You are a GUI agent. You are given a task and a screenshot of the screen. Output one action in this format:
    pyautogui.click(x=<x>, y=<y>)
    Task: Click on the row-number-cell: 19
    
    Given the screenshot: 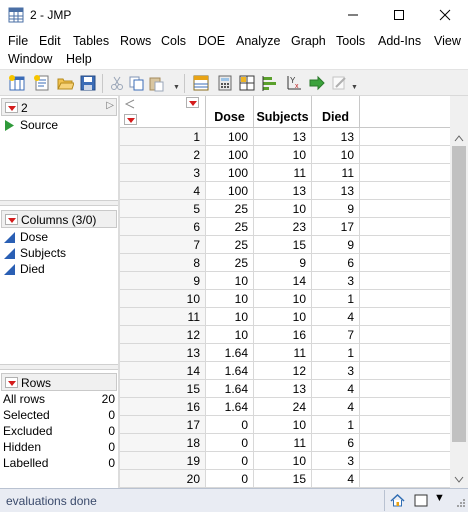 What is the action you would take?
    pyautogui.click(x=163, y=461)
    